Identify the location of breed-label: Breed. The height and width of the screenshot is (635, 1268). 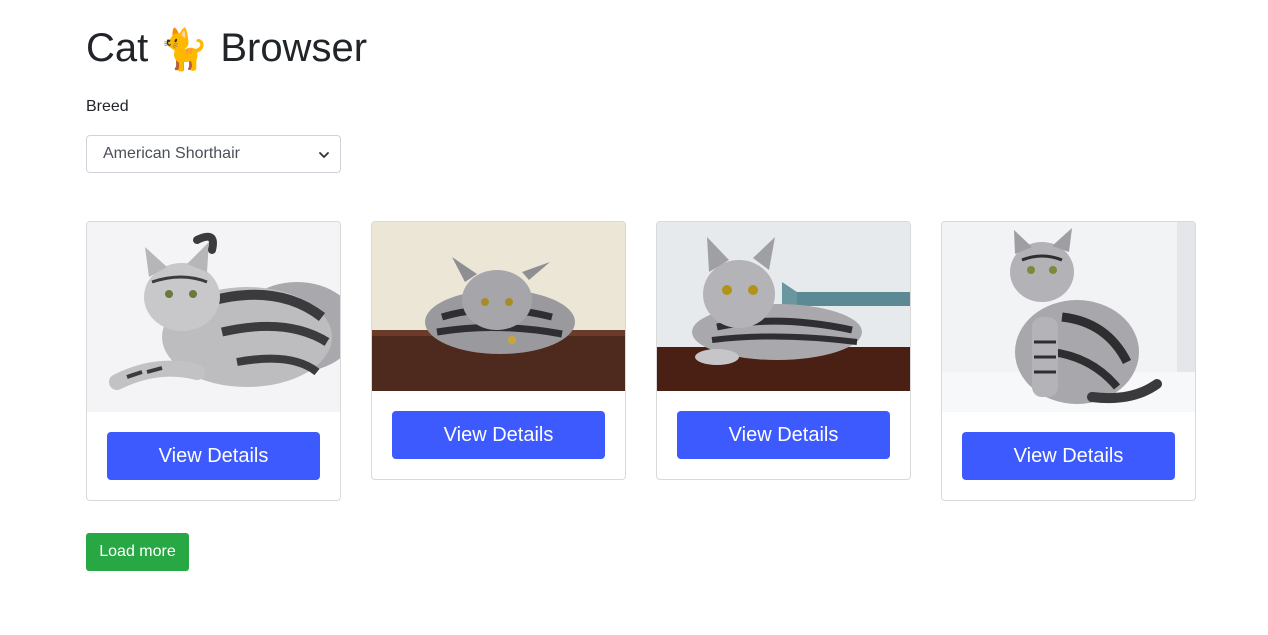
(107, 106).